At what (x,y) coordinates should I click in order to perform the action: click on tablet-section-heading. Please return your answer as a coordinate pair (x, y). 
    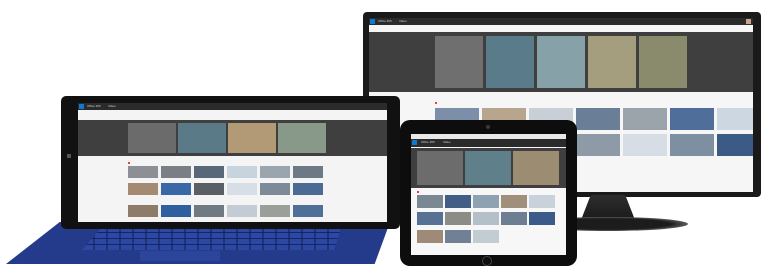
    Looking at the image, I should click on (418, 192).